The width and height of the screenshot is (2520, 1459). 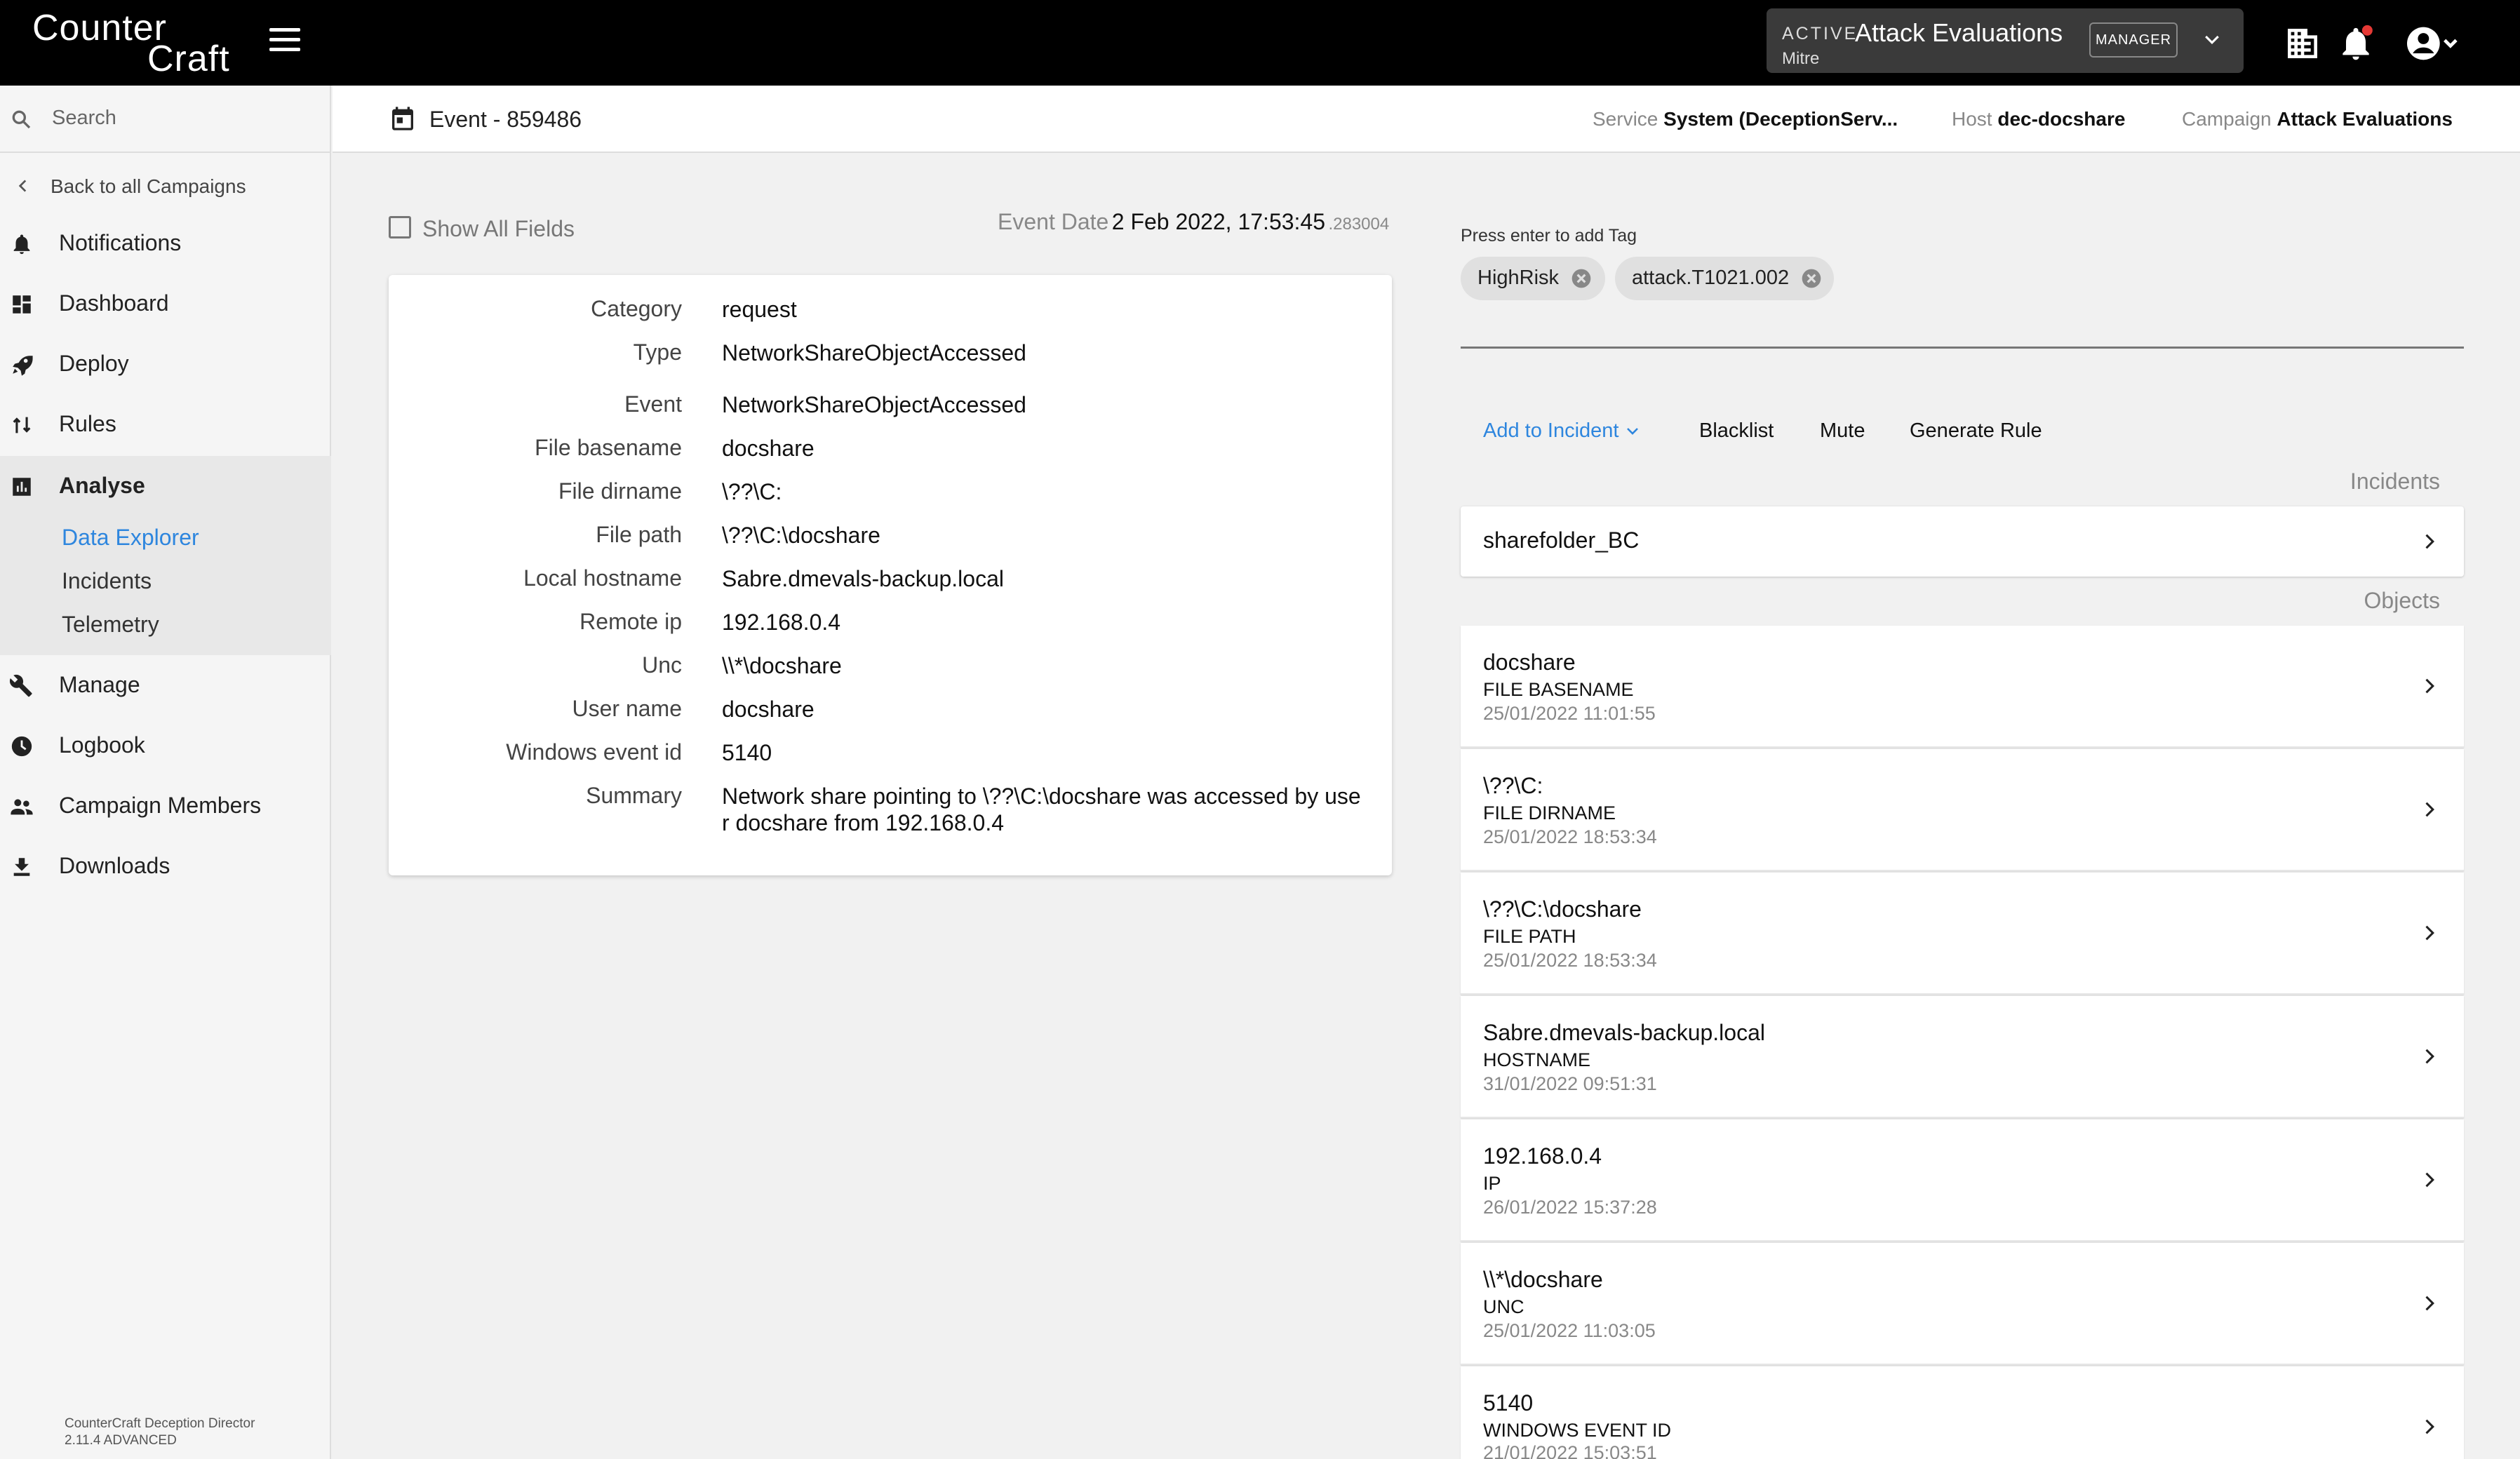 I want to click on sidebar-item-logbook: Logbook, so click(x=165, y=745).